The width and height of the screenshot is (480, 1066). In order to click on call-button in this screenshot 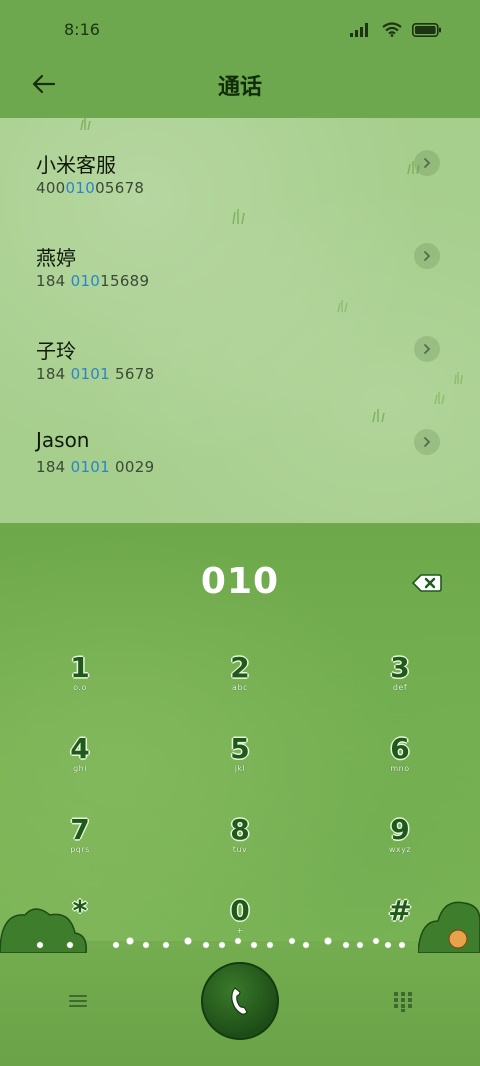, I will do `click(240, 1001)`.